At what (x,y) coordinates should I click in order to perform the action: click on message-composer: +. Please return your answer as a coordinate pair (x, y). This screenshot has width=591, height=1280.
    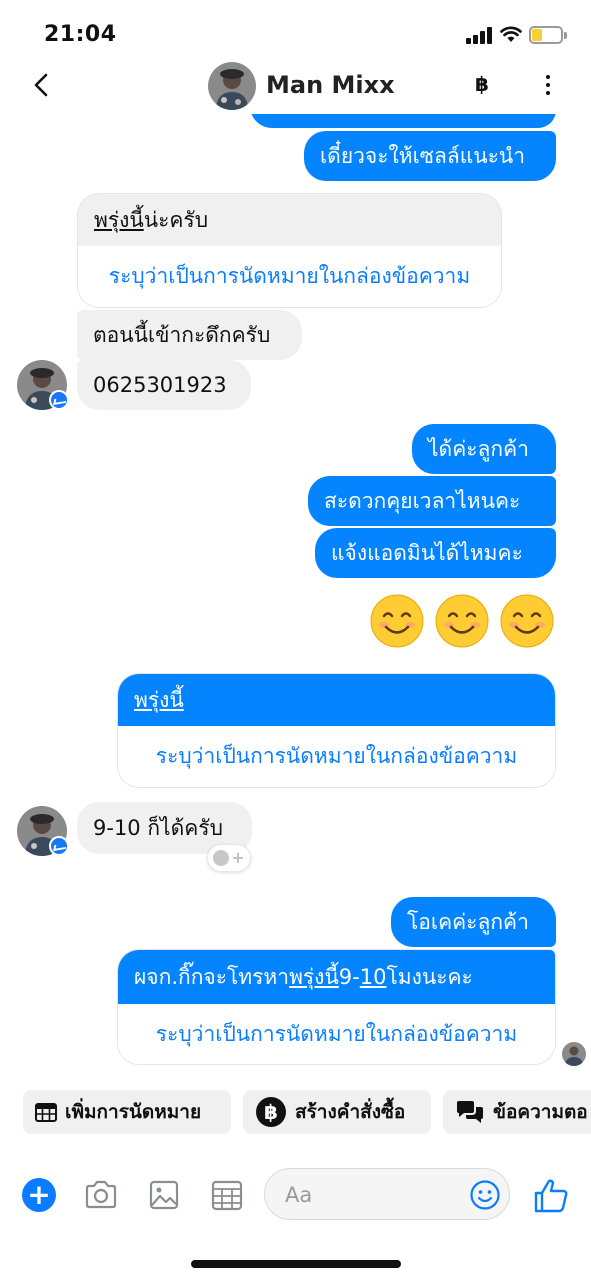
    Looking at the image, I should click on (295, 1194).